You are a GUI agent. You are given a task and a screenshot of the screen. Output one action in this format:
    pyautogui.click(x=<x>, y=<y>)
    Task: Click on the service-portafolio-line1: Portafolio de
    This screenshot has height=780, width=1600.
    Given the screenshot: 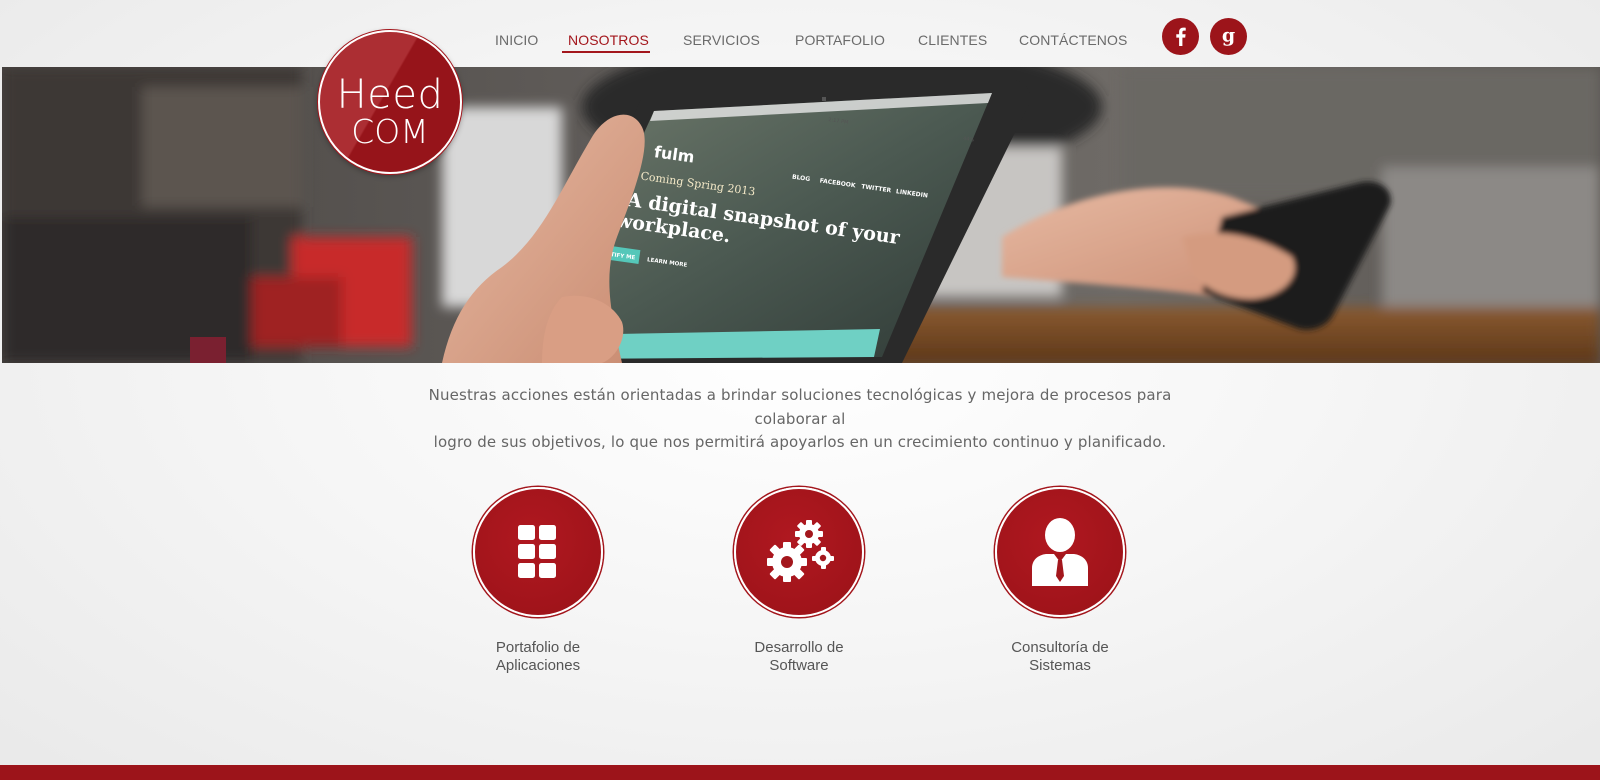 What is the action you would take?
    pyautogui.click(x=538, y=647)
    